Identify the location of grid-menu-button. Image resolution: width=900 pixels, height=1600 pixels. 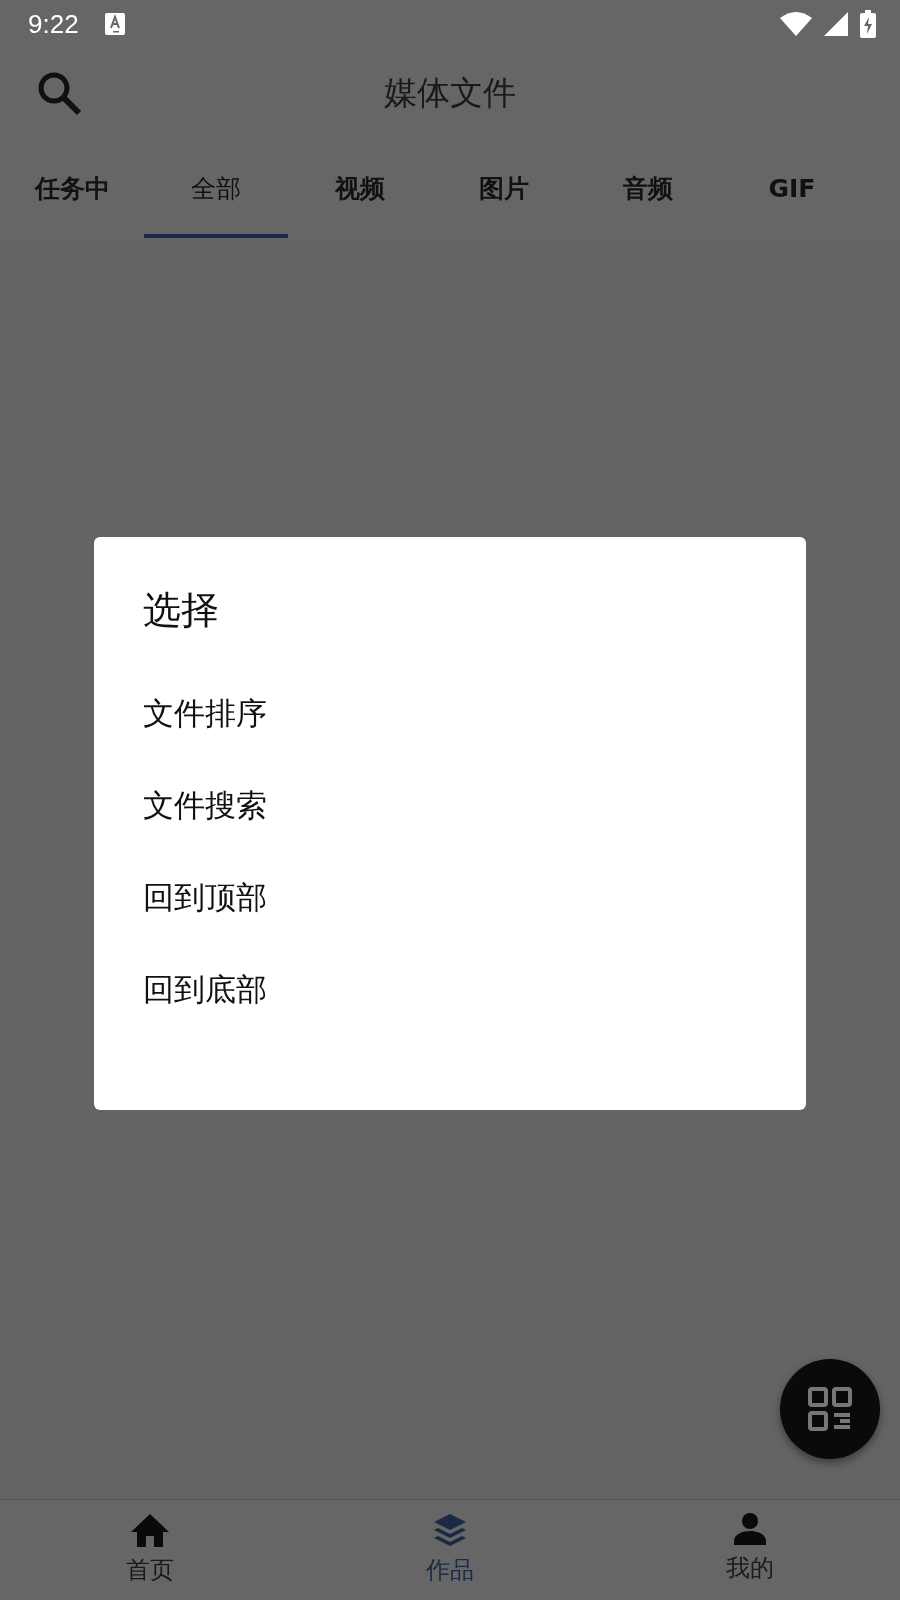
(830, 1409).